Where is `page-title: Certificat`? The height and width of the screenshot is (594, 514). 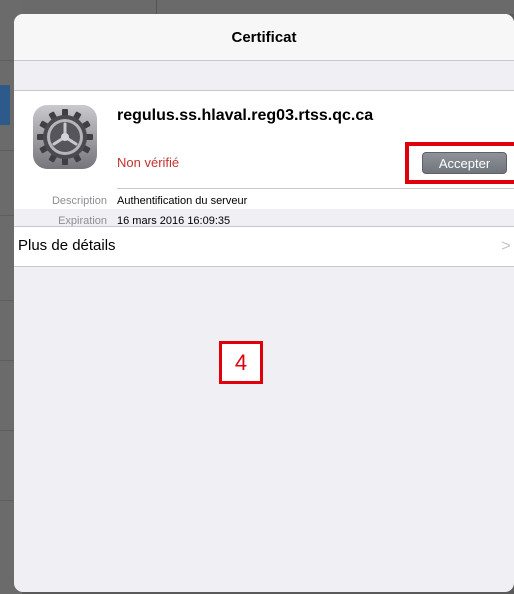 page-title: Certificat is located at coordinates (264, 37).